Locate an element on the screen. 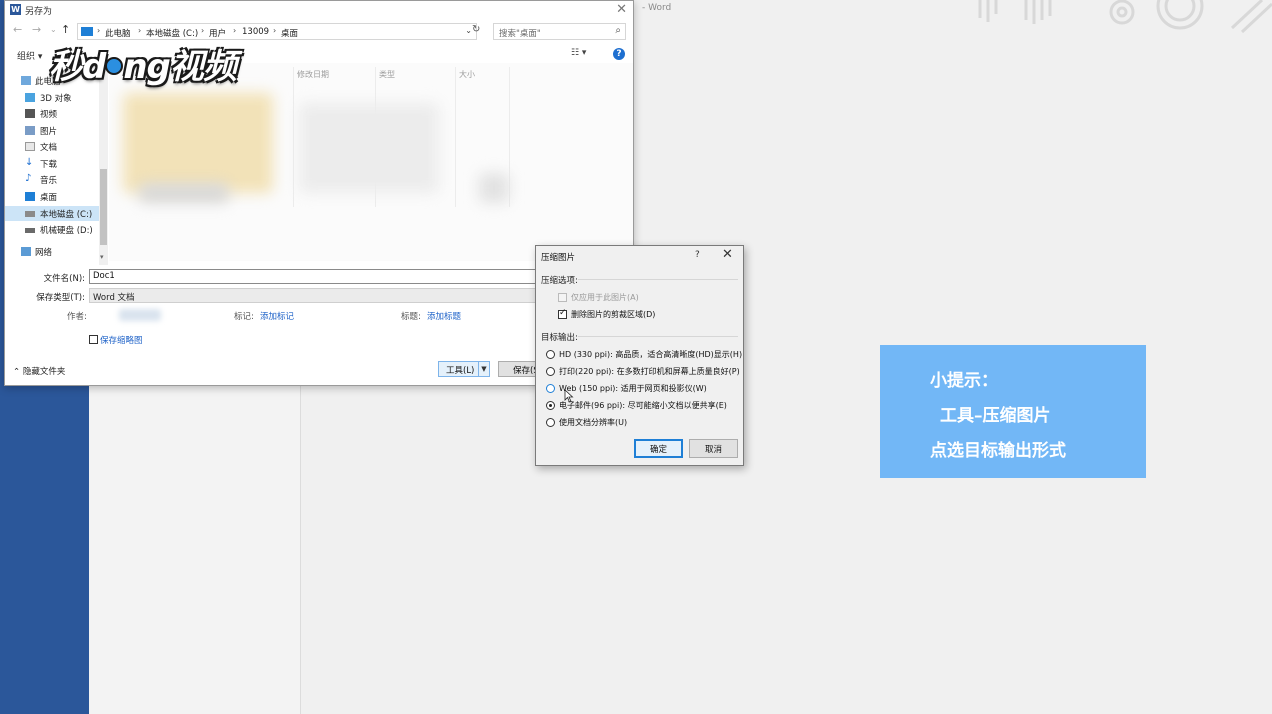  delete-cropped-label: 删除图片的剪裁区域(D) is located at coordinates (613, 314).